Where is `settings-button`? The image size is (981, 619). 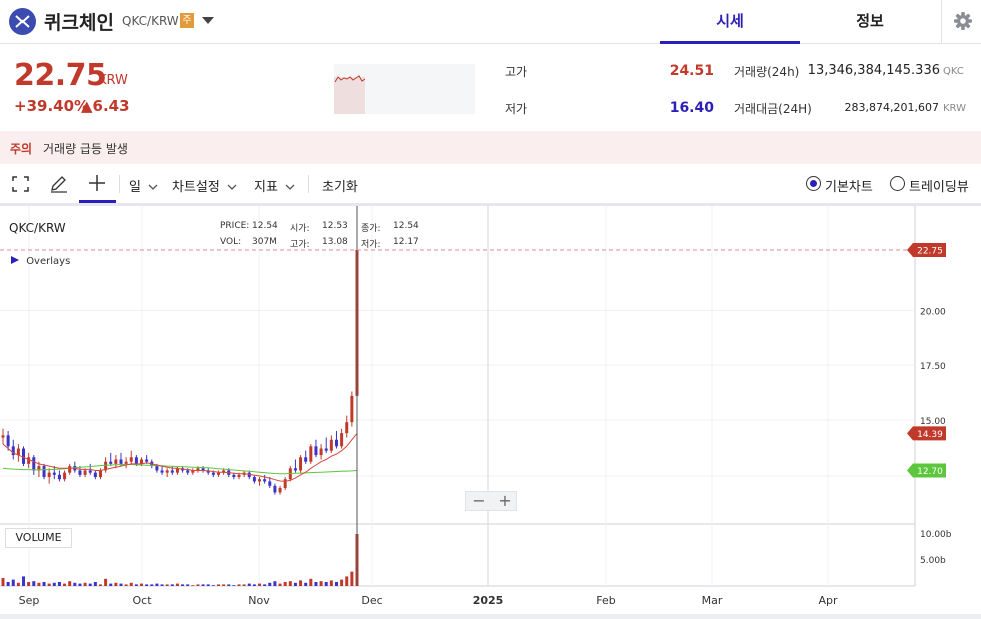
settings-button is located at coordinates (961, 22).